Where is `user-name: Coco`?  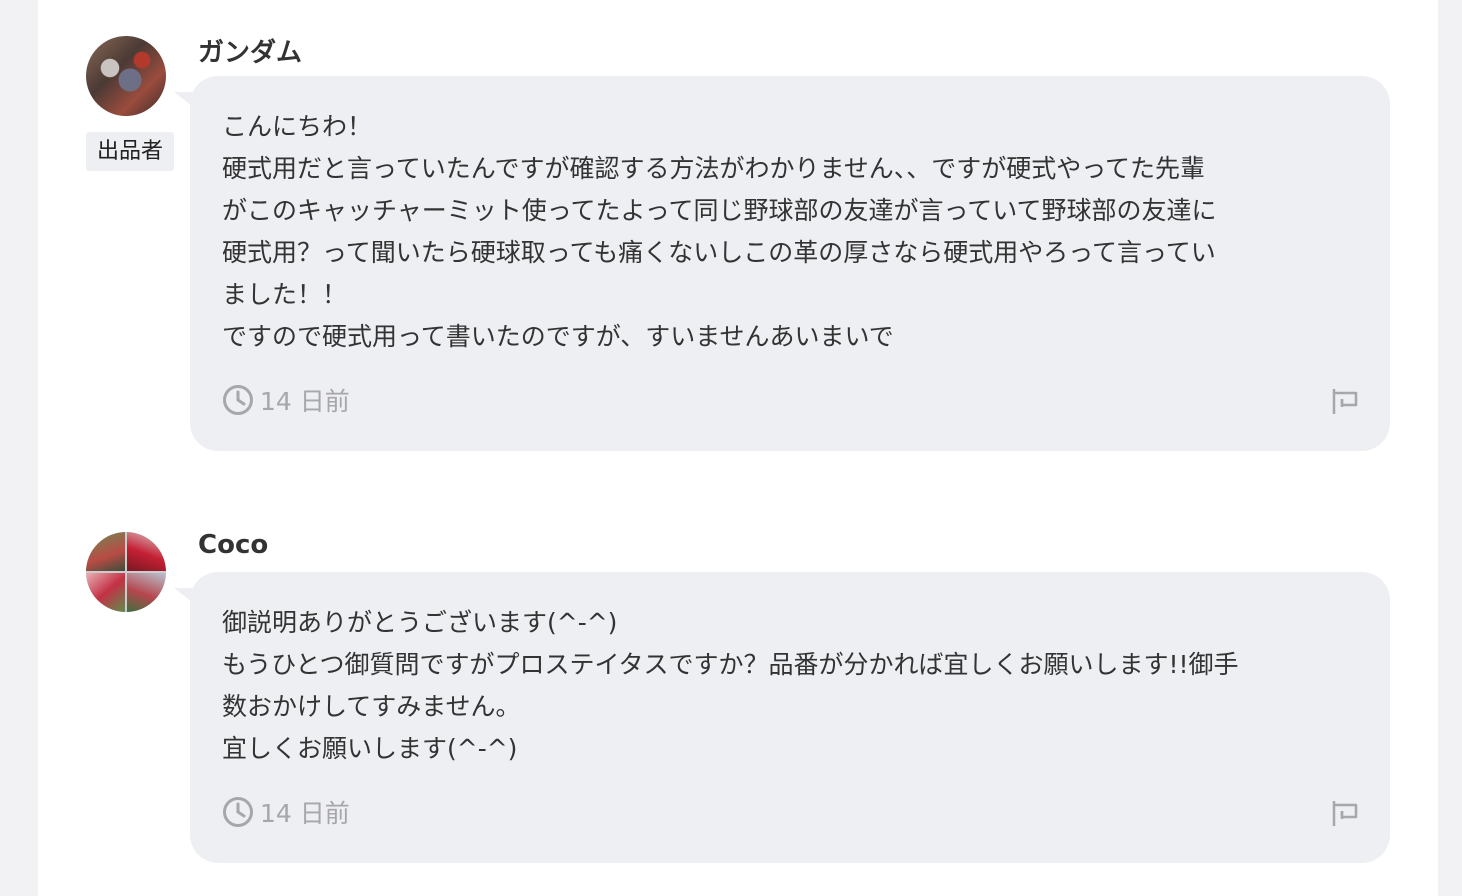
user-name: Coco is located at coordinates (233, 545).